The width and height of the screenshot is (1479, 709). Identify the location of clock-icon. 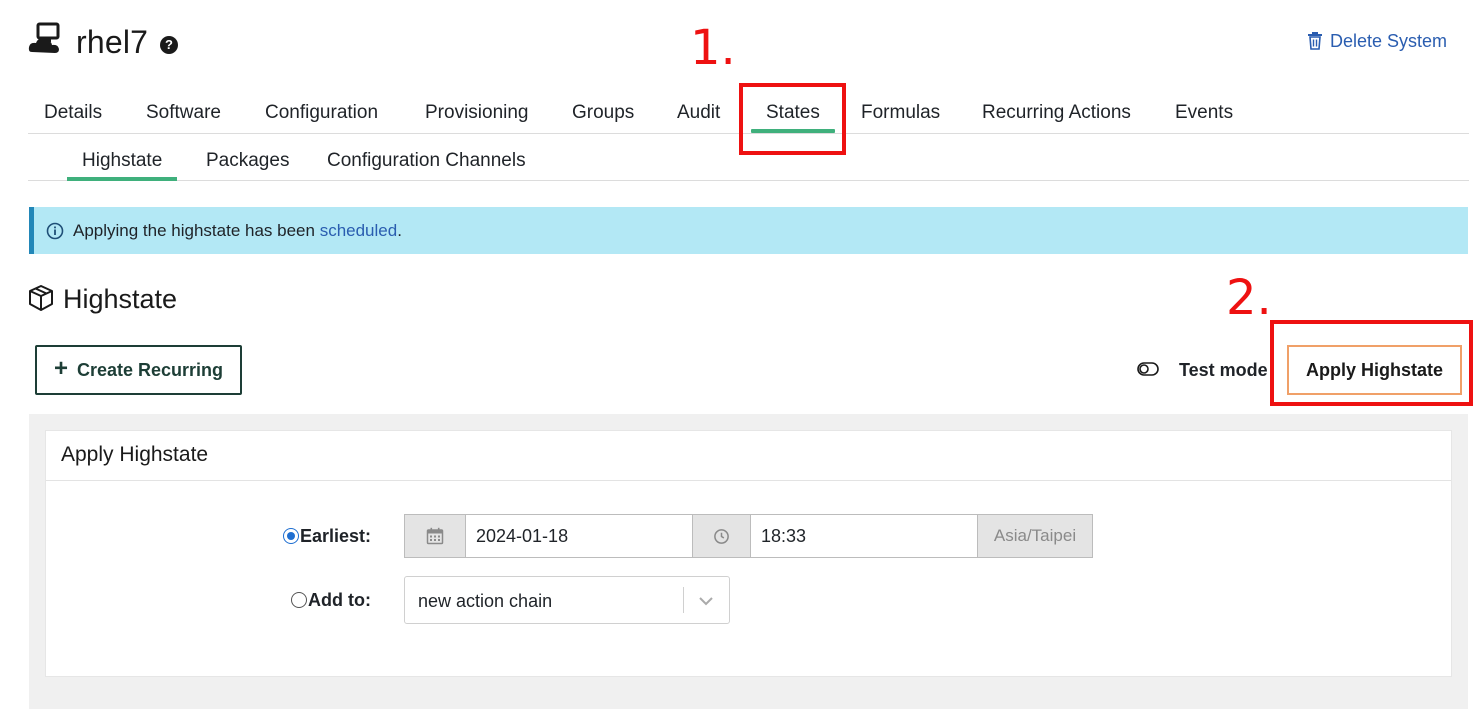
(721, 536).